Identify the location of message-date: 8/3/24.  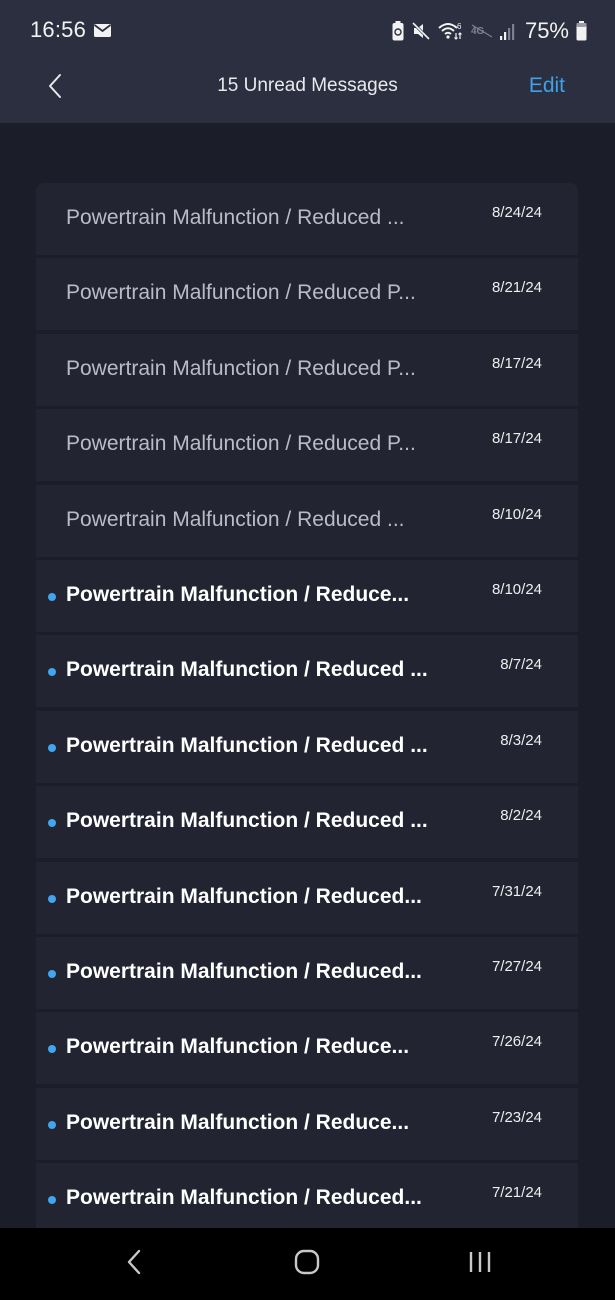
(521, 740).